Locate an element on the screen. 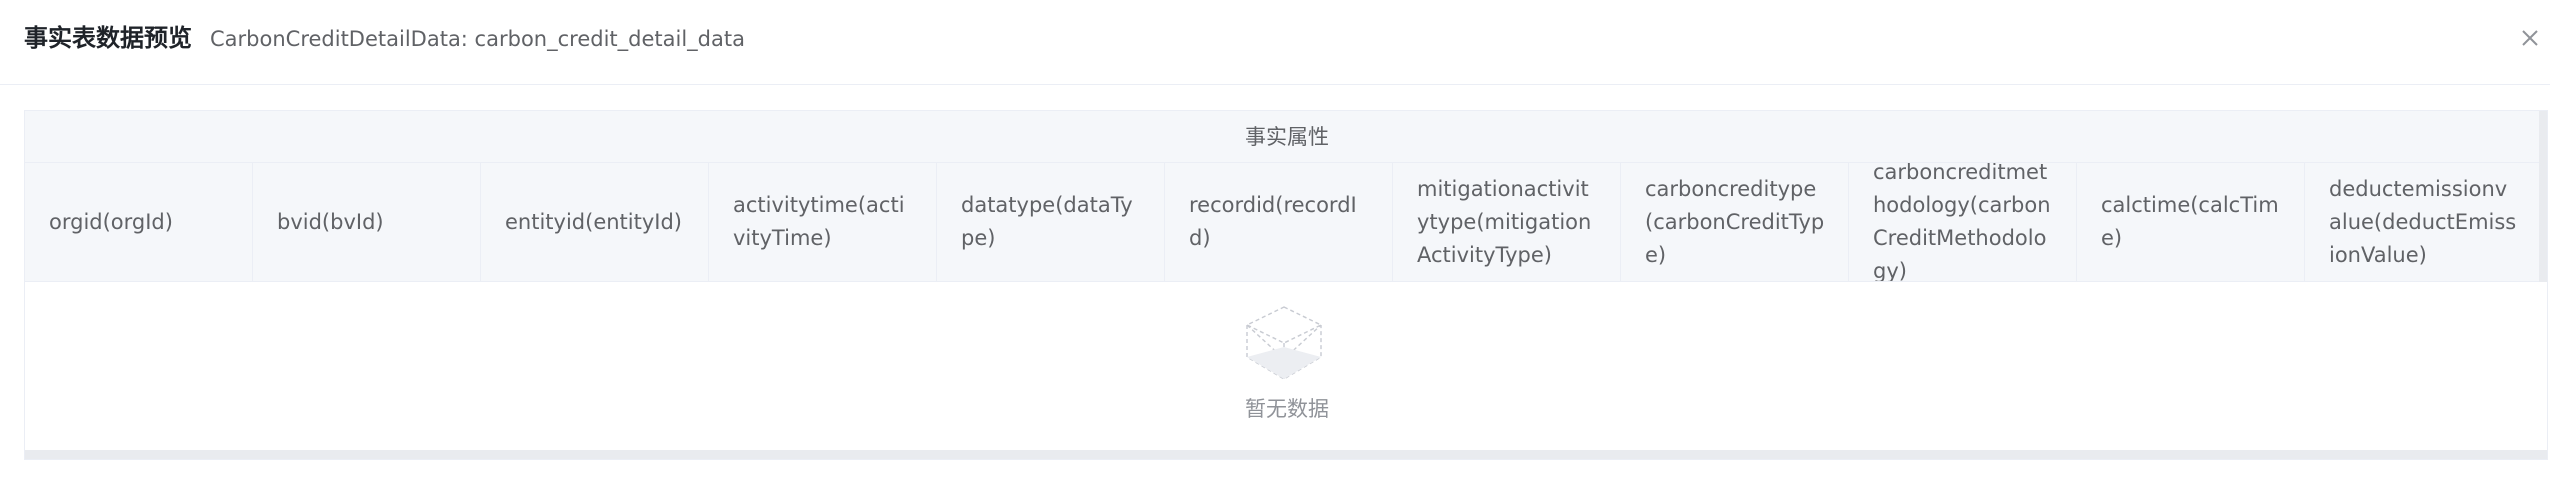  column-header-deductemissionvalue: deductemissionvalue(deductEmissionValue) is located at coordinates (2422, 222).